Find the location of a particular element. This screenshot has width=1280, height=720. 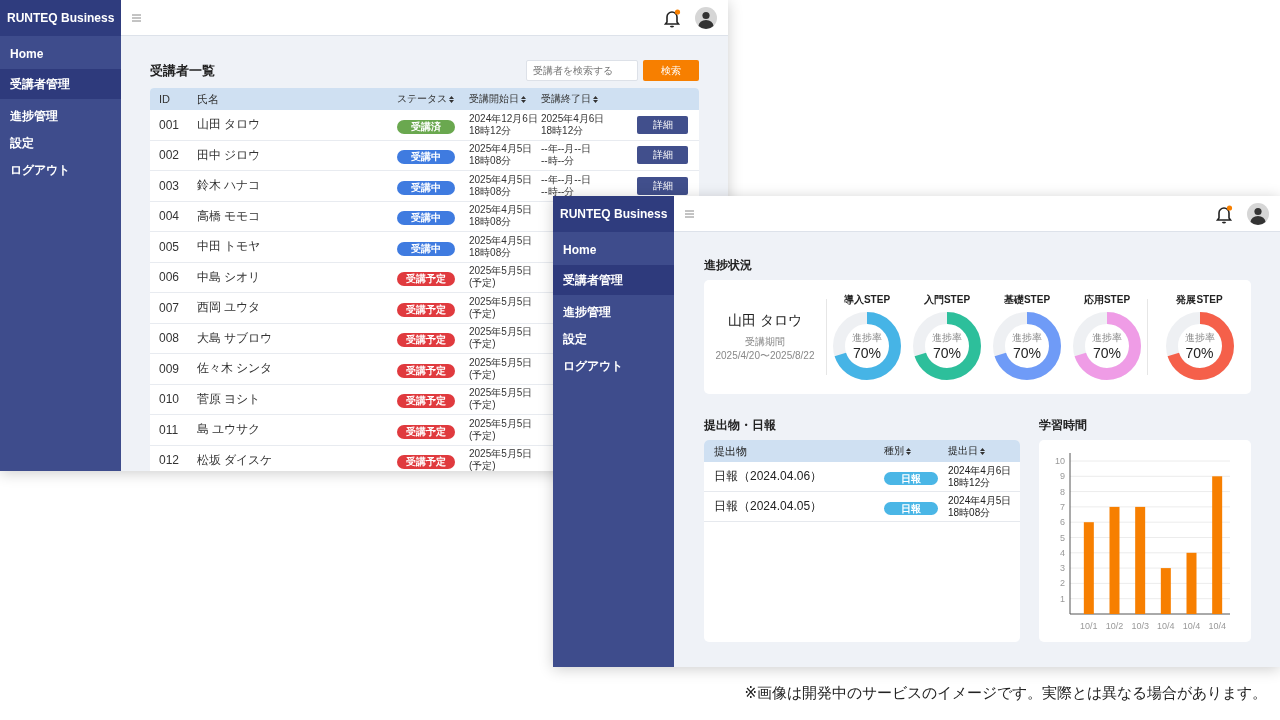

table-cell-text: 003 is located at coordinates (170, 185).